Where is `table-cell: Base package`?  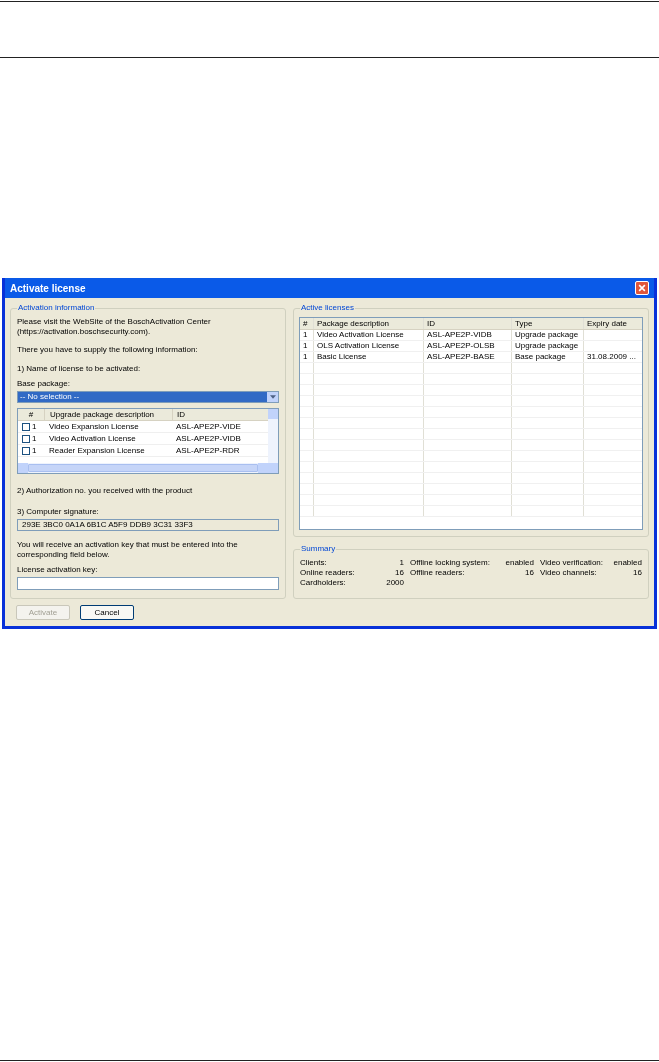 table-cell: Base package is located at coordinates (540, 357).